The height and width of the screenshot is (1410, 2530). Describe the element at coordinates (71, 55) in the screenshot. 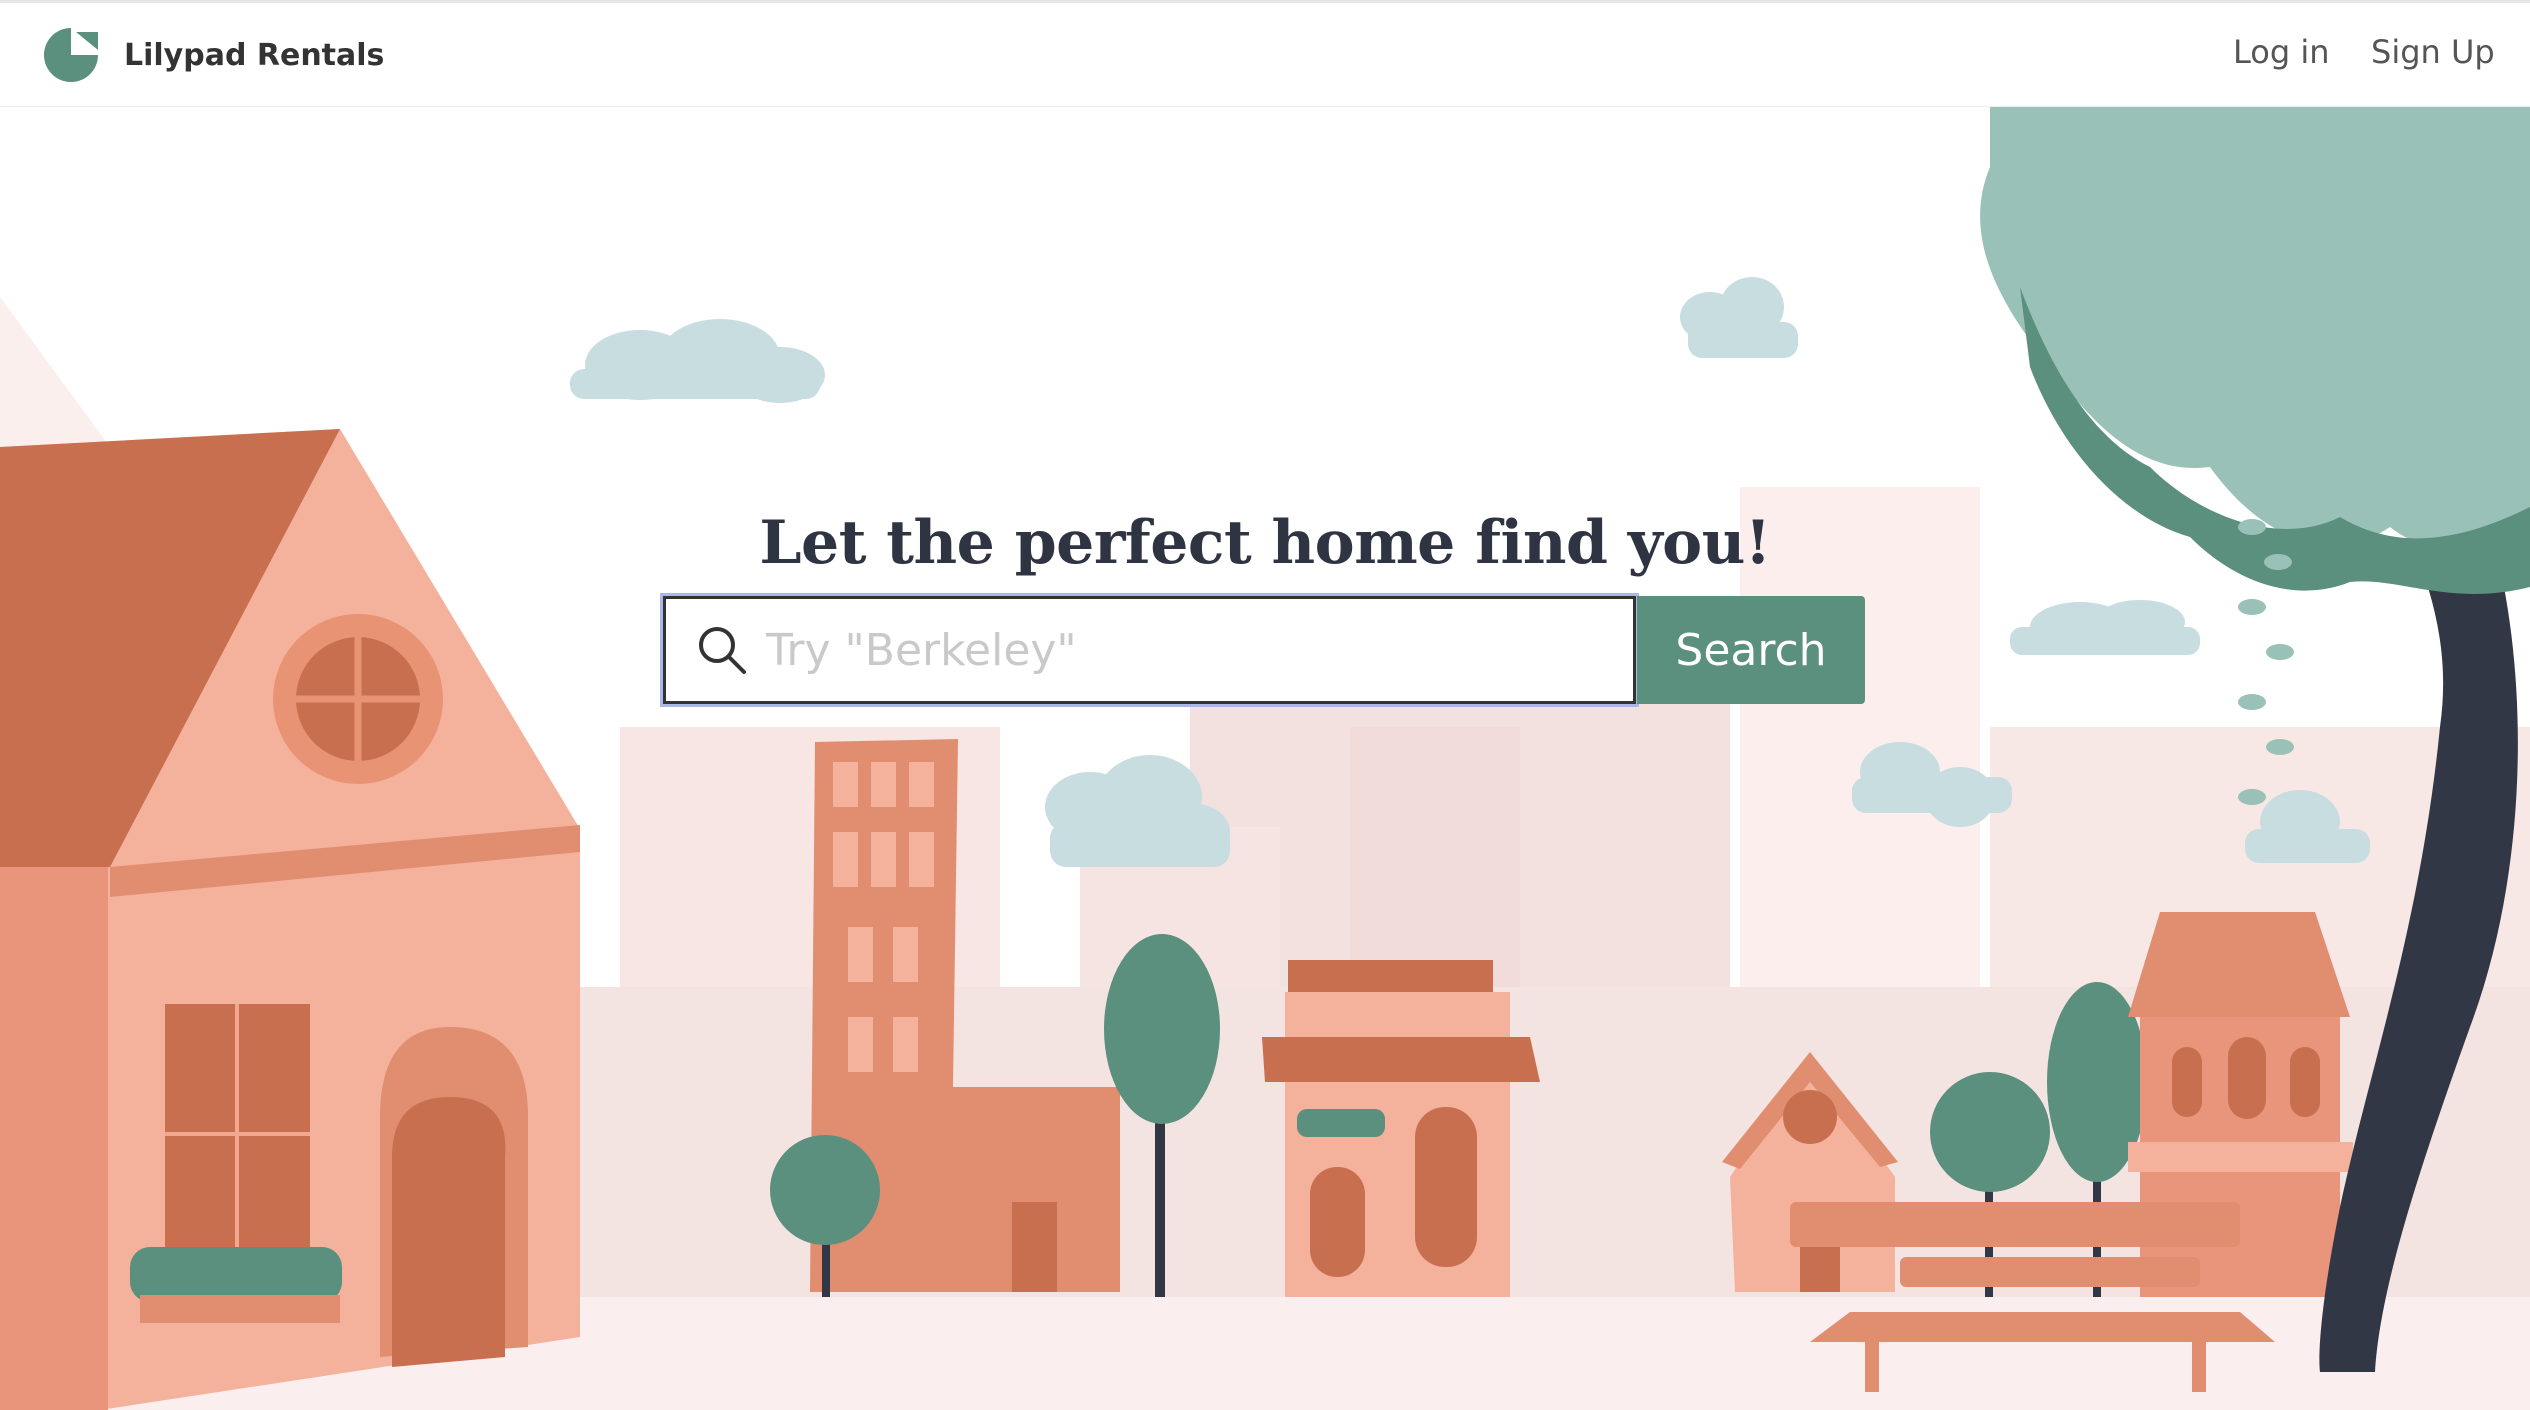

I see `lilypad-leaf-icon` at that location.